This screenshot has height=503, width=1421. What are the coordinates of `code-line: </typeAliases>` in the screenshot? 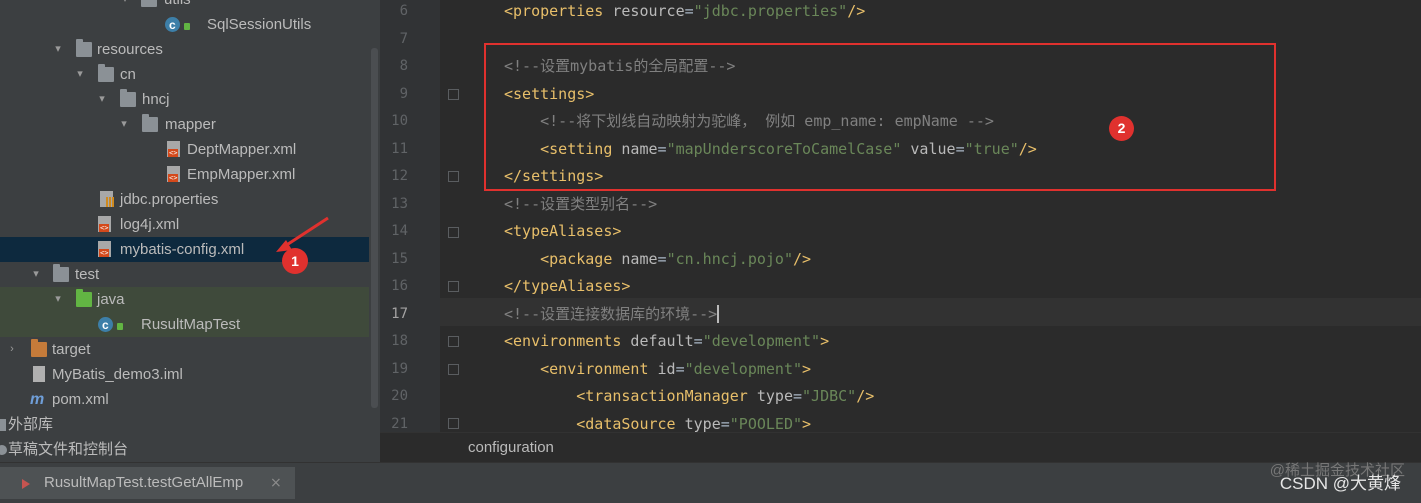 It's located at (567, 287).